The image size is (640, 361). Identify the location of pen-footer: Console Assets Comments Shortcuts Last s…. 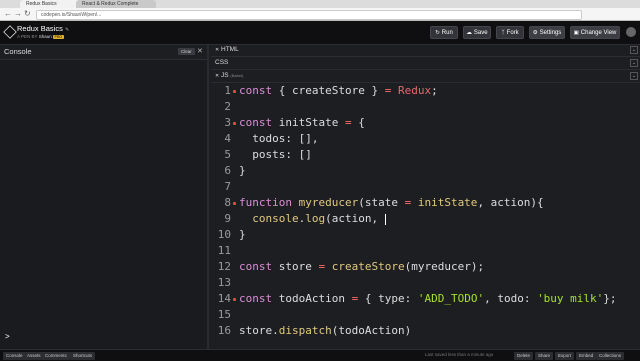
(320, 355).